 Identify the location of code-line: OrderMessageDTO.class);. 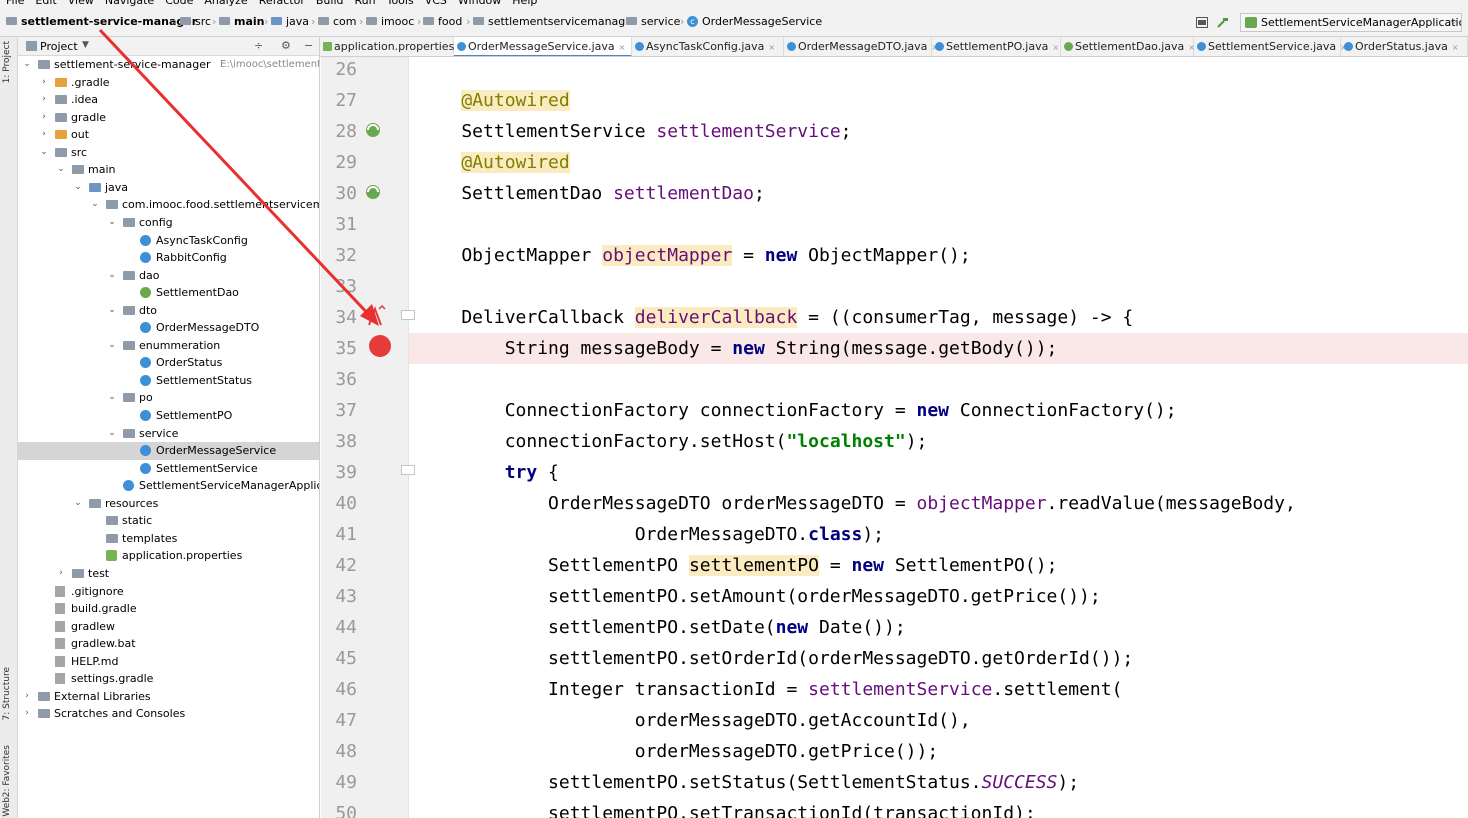
(938, 534).